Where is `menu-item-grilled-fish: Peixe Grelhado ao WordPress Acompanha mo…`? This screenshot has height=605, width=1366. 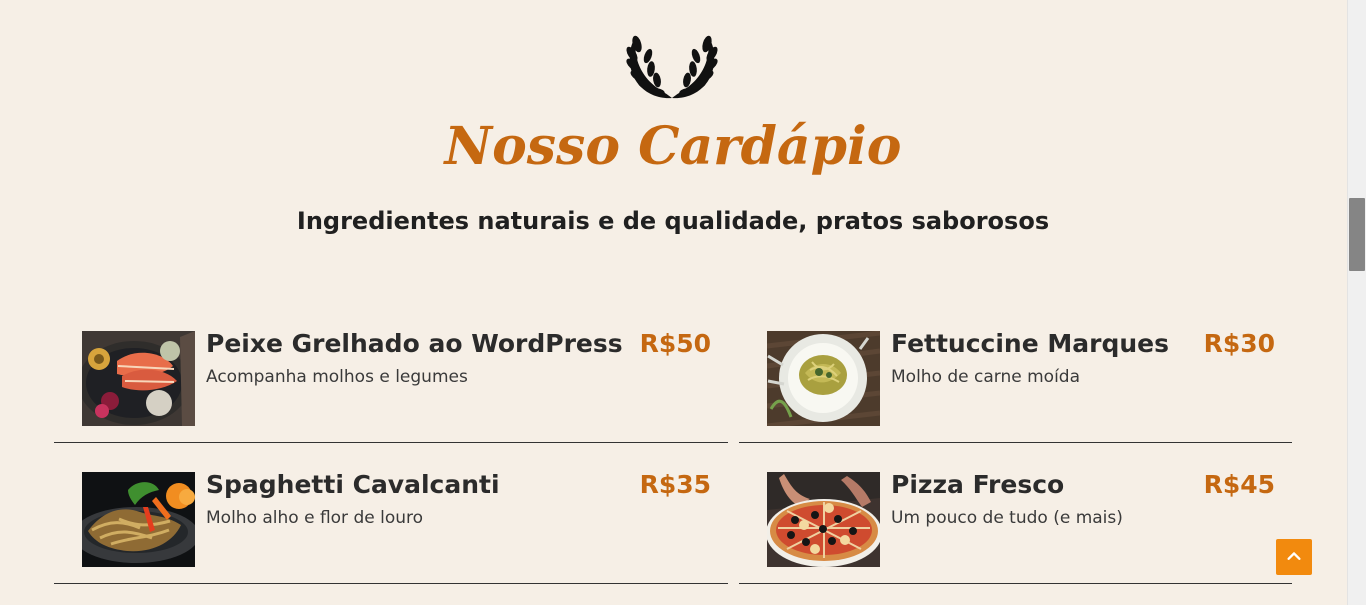 menu-item-grilled-fish: Peixe Grelhado ao WordPress Acompanha mo… is located at coordinates (391, 387).